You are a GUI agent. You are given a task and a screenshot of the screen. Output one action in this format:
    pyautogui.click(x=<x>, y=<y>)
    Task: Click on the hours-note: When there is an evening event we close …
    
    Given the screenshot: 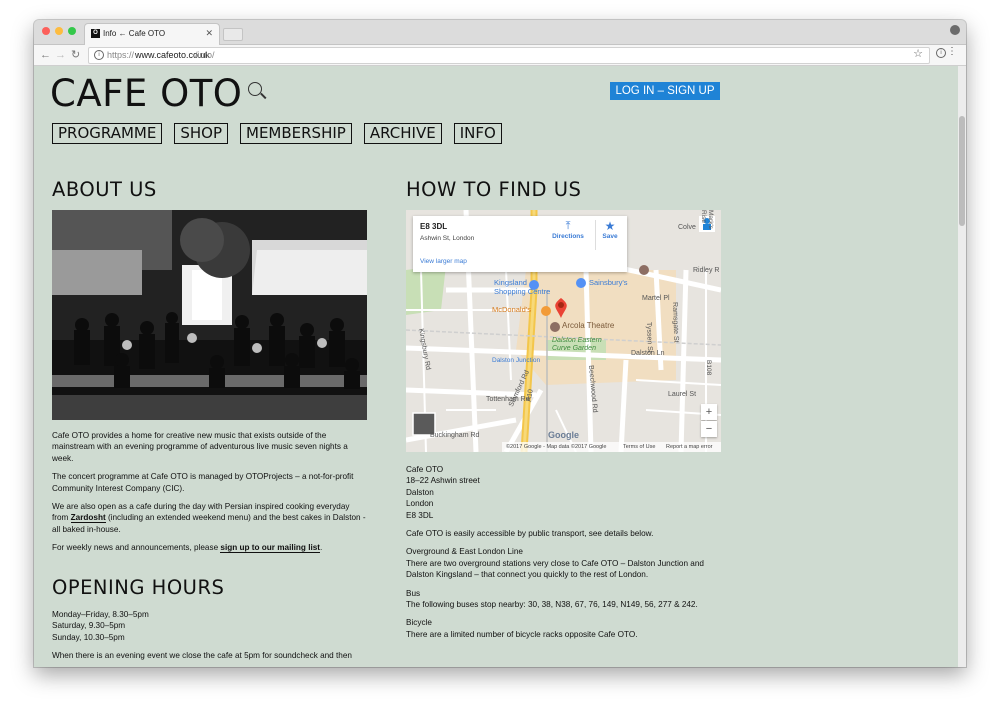 What is the action you would take?
    pyautogui.click(x=202, y=656)
    